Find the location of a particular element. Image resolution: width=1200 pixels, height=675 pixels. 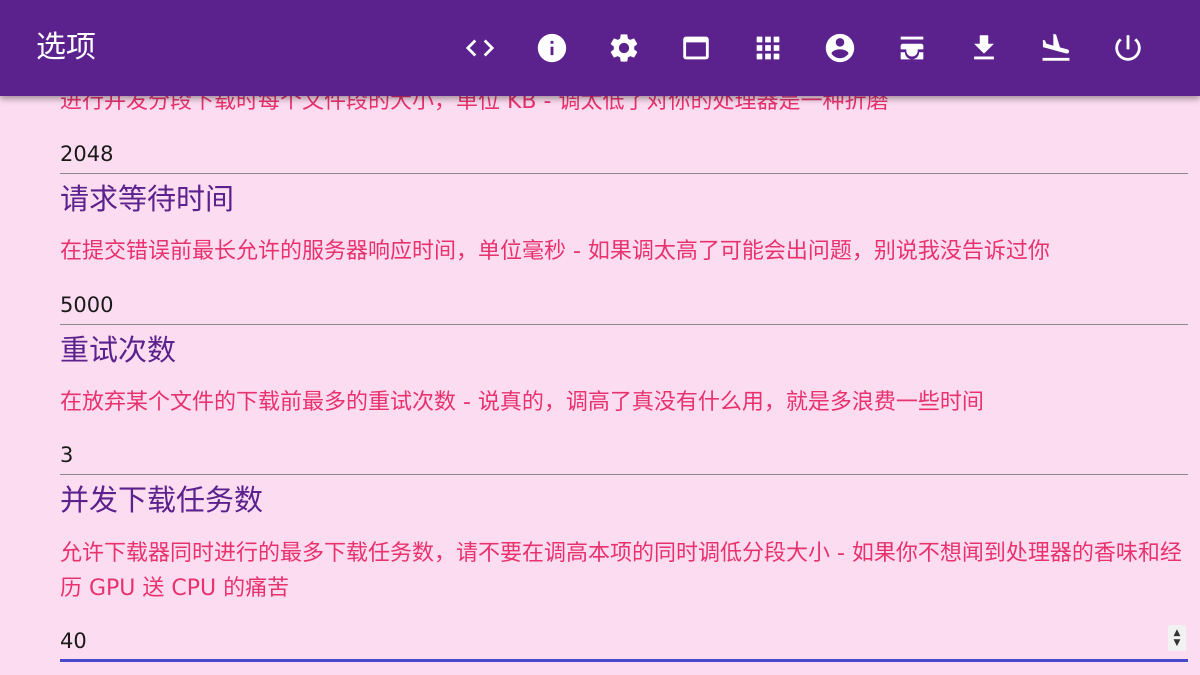

info-icon is located at coordinates (552, 48).